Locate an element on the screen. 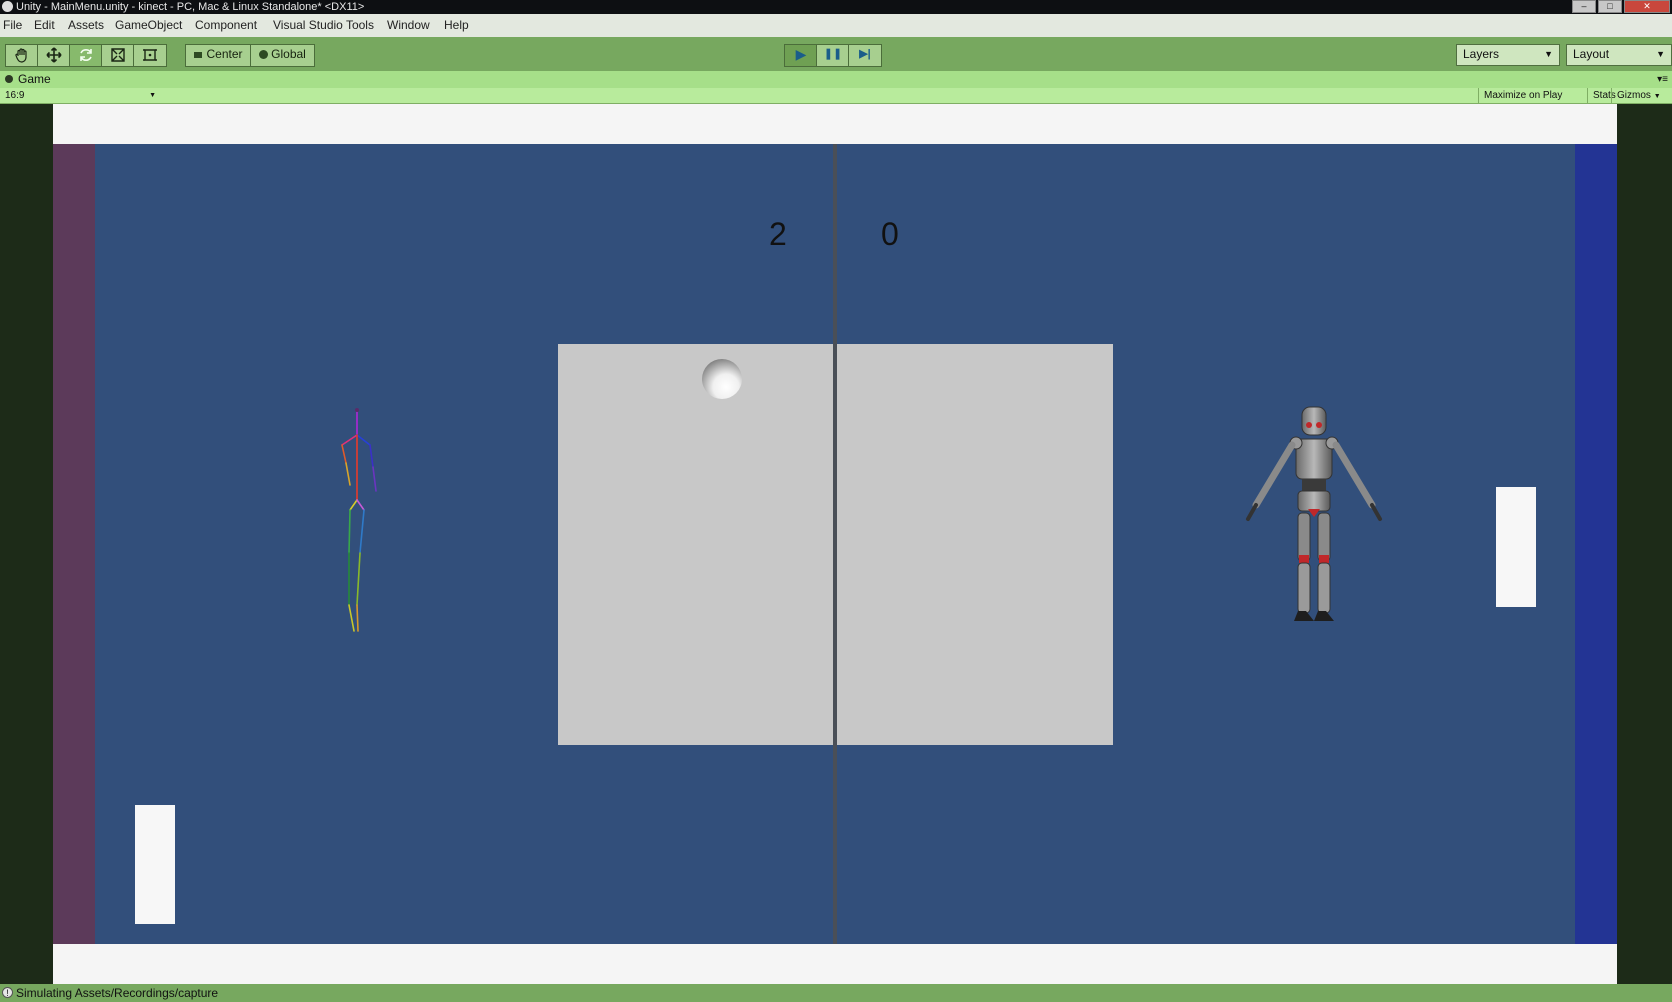  menu-help: Help is located at coordinates (456, 25).